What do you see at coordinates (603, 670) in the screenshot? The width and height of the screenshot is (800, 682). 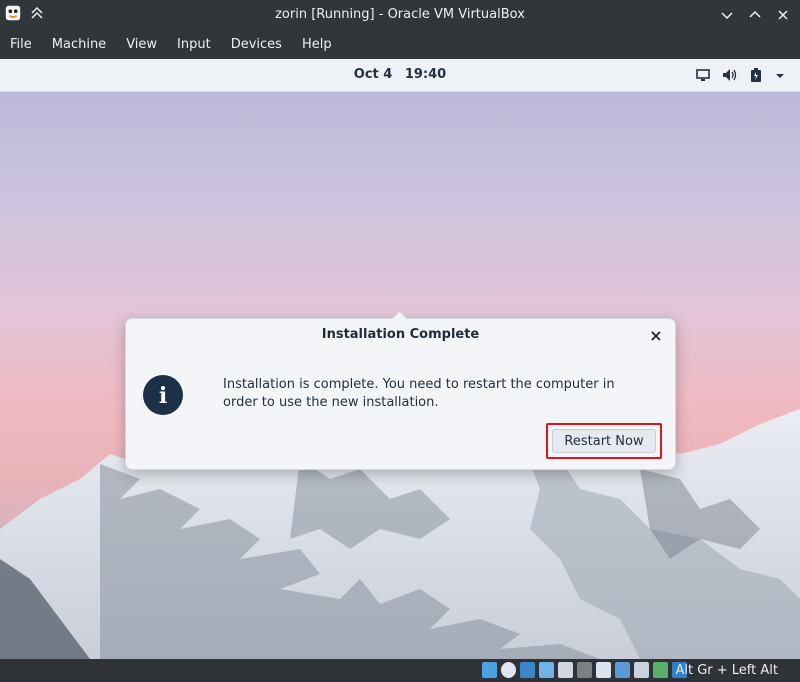 I see `display-status-icon` at bounding box center [603, 670].